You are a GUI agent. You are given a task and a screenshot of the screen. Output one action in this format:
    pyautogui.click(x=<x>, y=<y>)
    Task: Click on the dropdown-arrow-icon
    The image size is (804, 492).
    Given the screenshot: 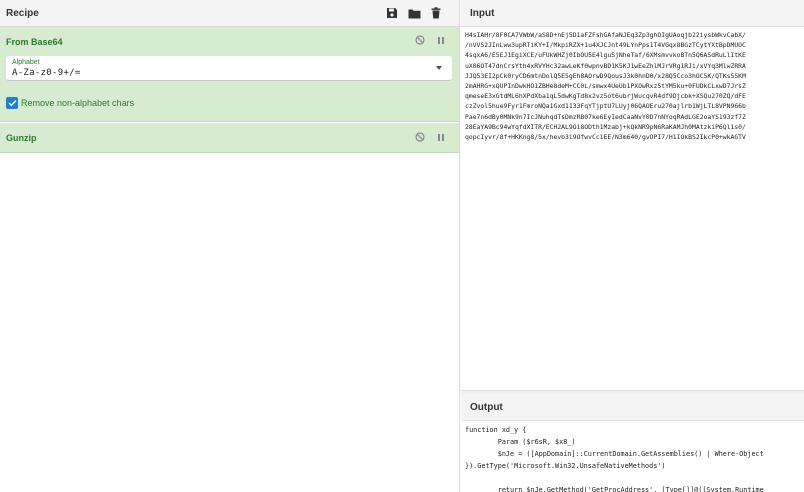 What is the action you would take?
    pyautogui.click(x=439, y=68)
    